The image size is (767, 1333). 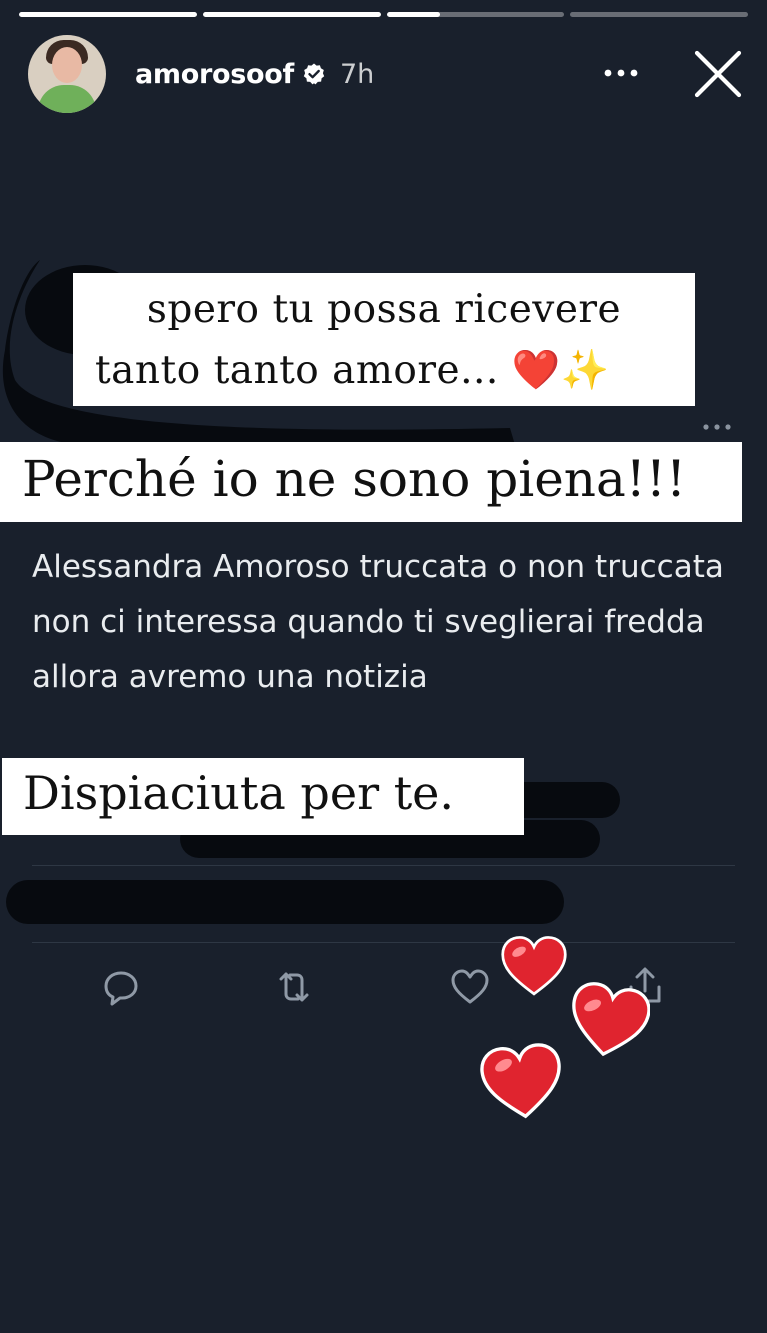 What do you see at coordinates (383, 990) in the screenshot?
I see `tweet-actions` at bounding box center [383, 990].